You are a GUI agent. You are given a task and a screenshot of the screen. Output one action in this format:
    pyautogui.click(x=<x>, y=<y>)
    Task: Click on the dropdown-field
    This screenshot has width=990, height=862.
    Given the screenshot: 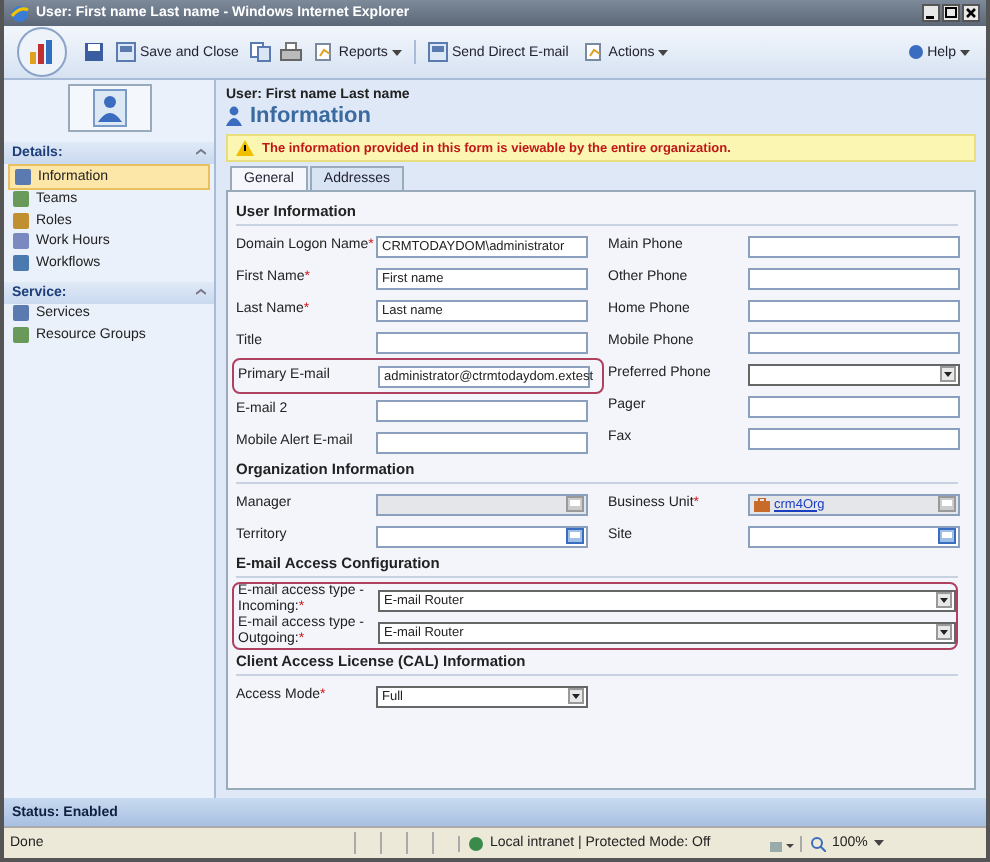 What is the action you would take?
    pyautogui.click(x=854, y=374)
    